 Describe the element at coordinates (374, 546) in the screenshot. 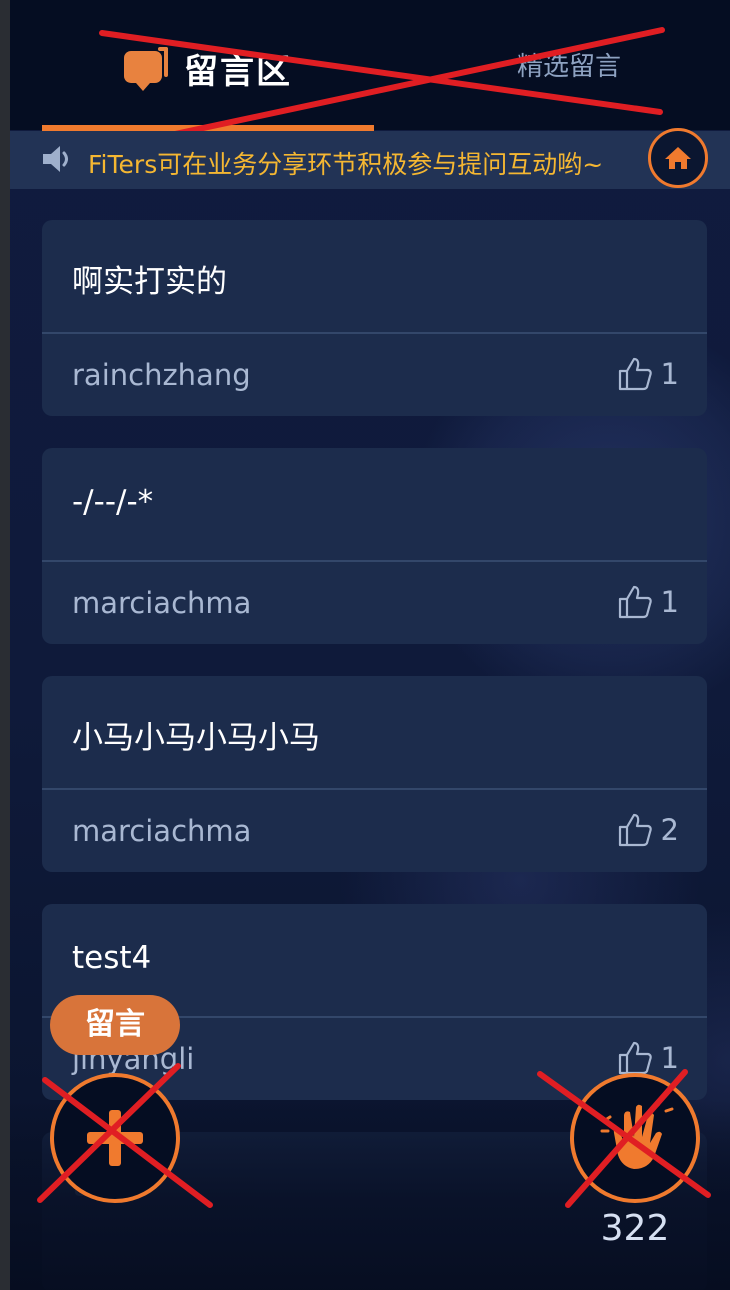

I see `message-card: -/--/-* marciachma 1` at that location.